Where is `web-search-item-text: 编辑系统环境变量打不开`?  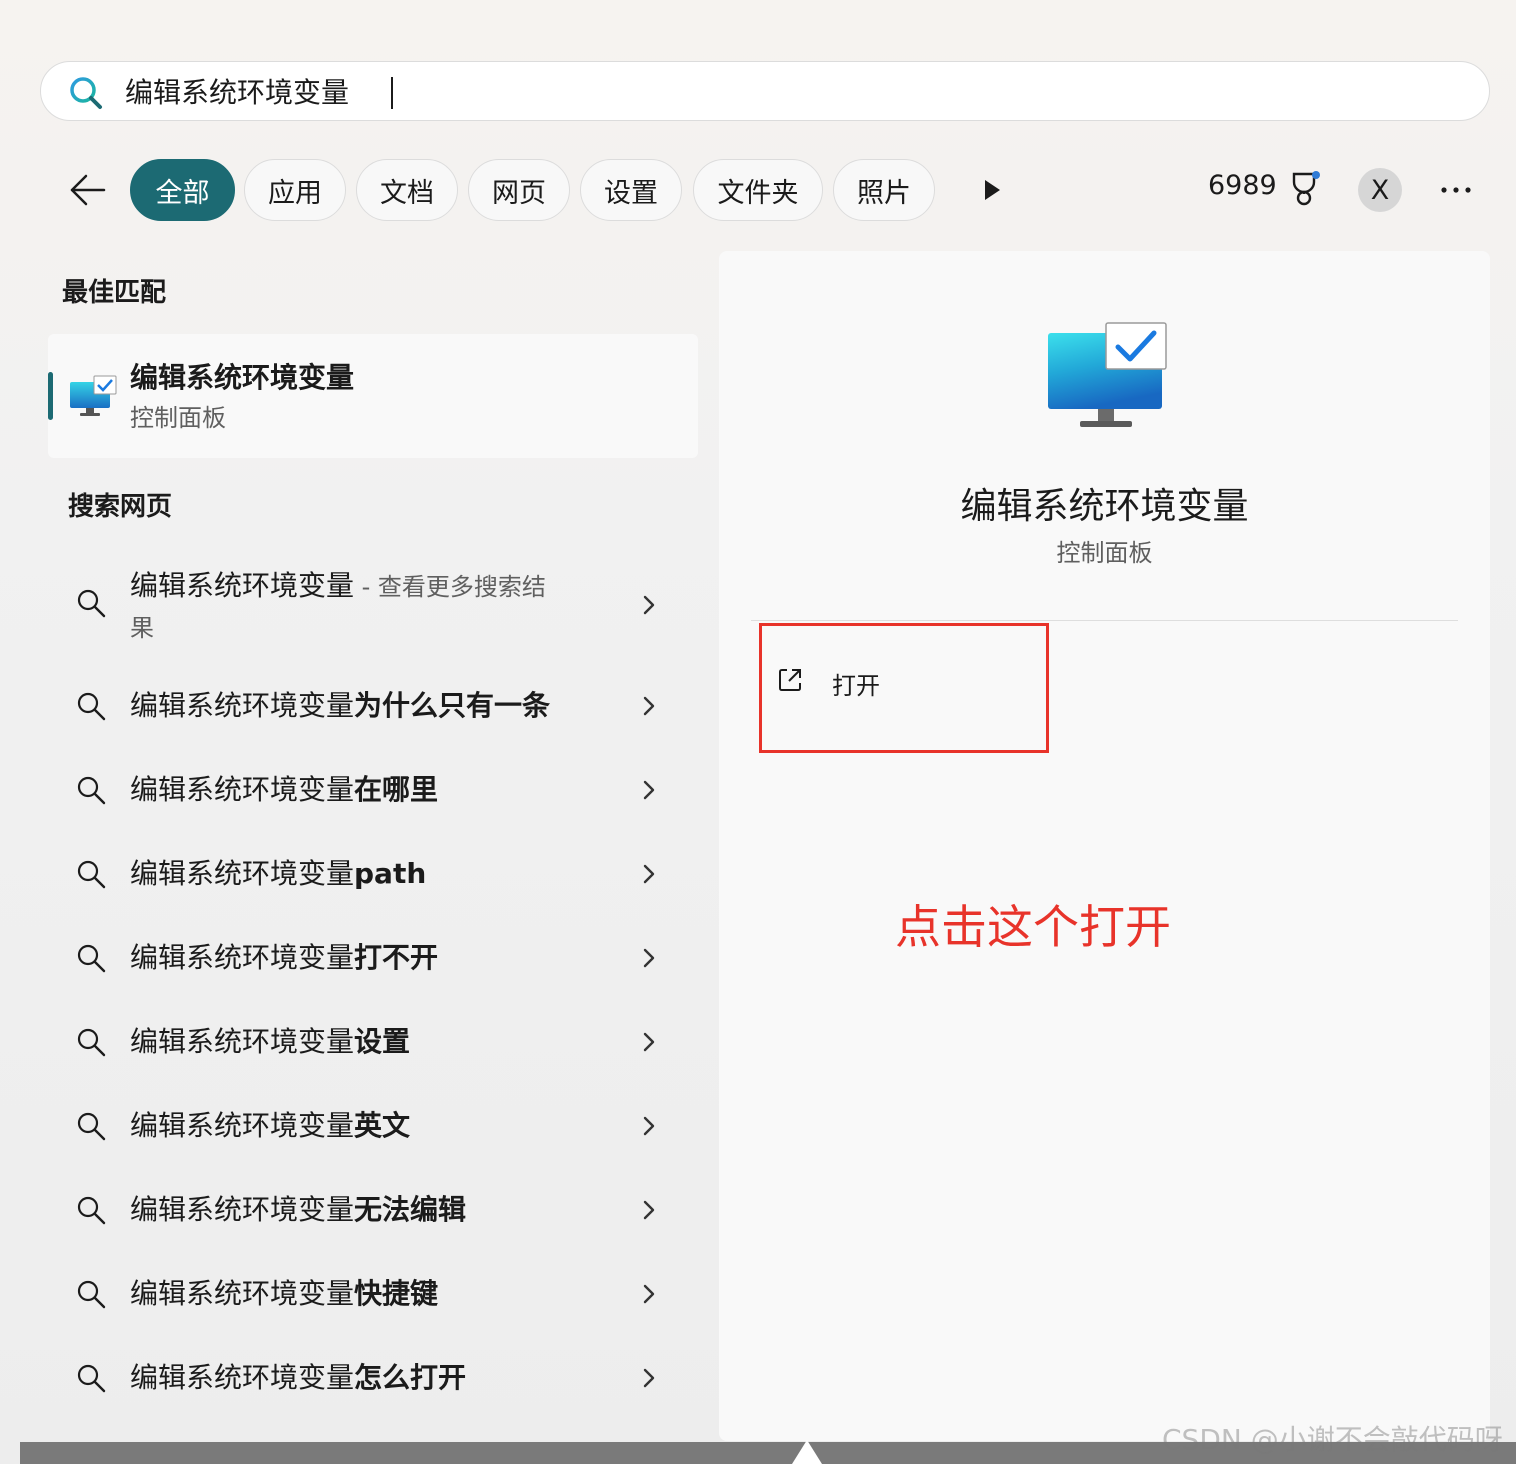 web-search-item-text: 编辑系统环境变量打不开 is located at coordinates (284, 958).